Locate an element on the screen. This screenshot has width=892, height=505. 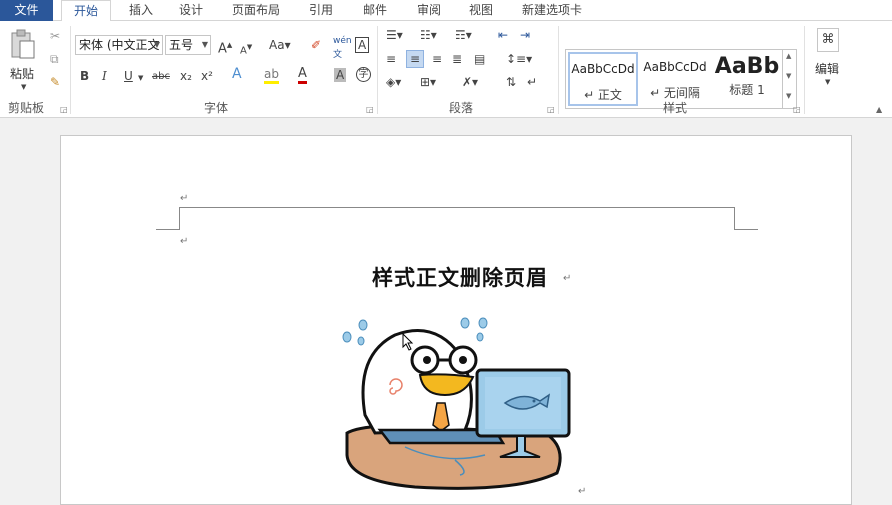
font-size-select: 五号 ▼ is located at coordinates (188, 45).